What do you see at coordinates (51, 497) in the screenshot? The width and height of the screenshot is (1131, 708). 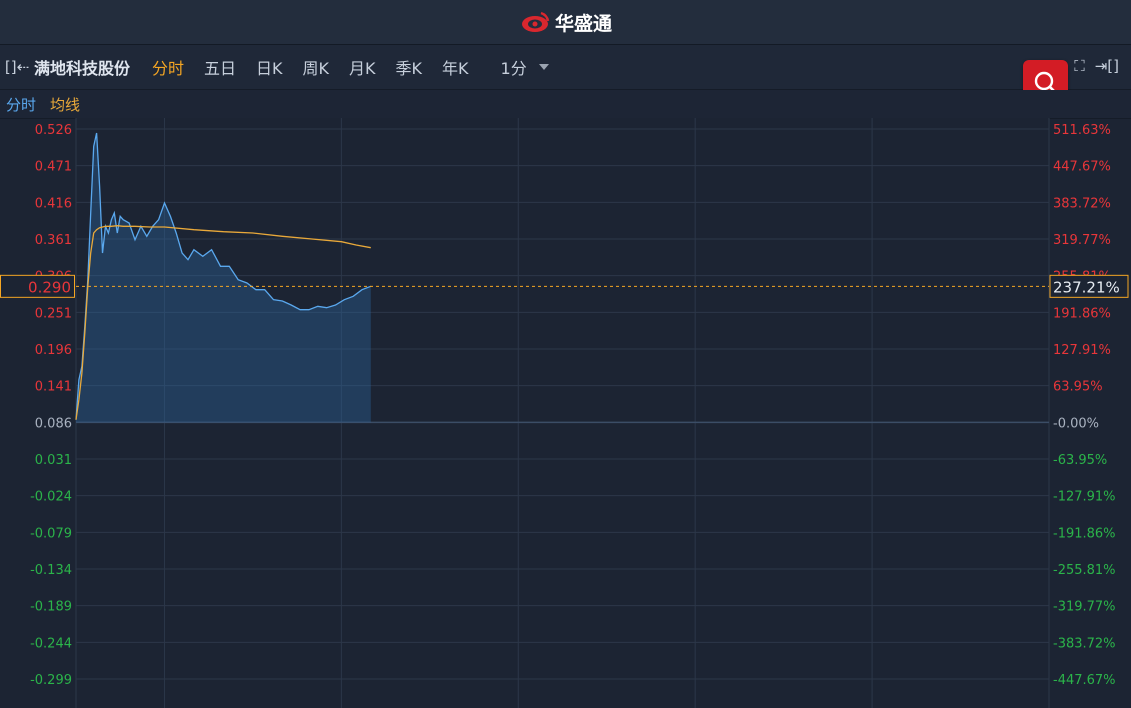 I see `y-tick-label: -0.024` at bounding box center [51, 497].